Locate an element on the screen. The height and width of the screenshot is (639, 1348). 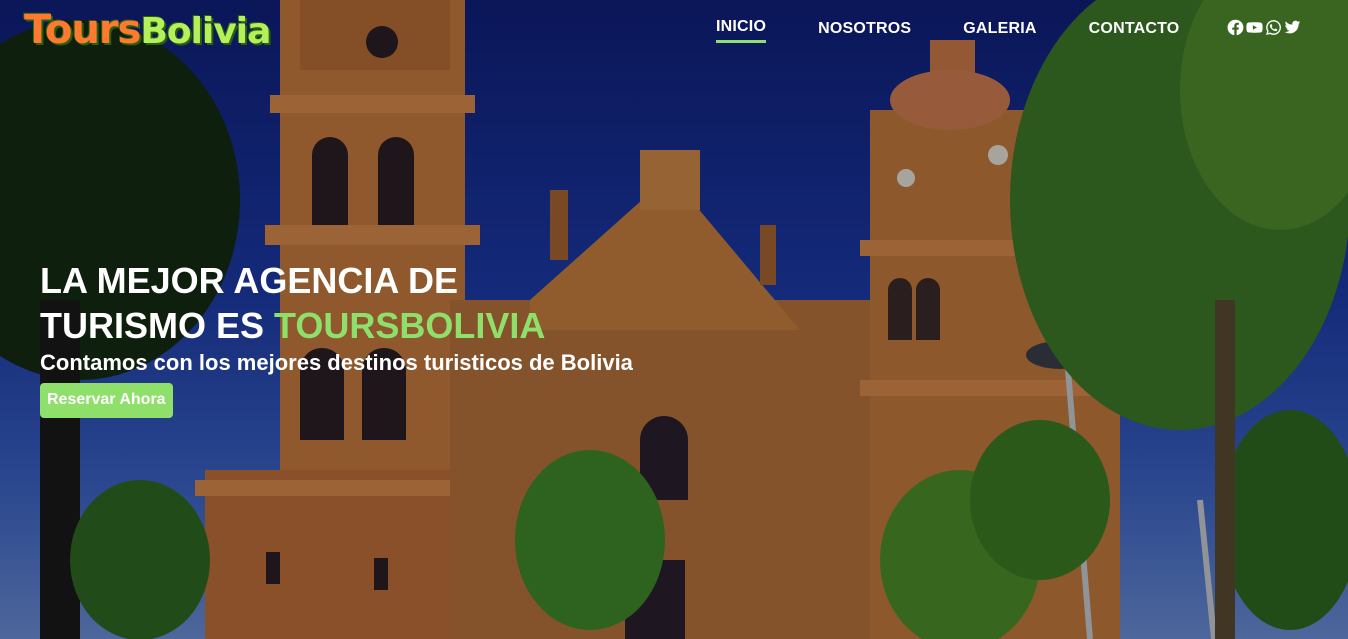
twitter-icon is located at coordinates (1292, 27).